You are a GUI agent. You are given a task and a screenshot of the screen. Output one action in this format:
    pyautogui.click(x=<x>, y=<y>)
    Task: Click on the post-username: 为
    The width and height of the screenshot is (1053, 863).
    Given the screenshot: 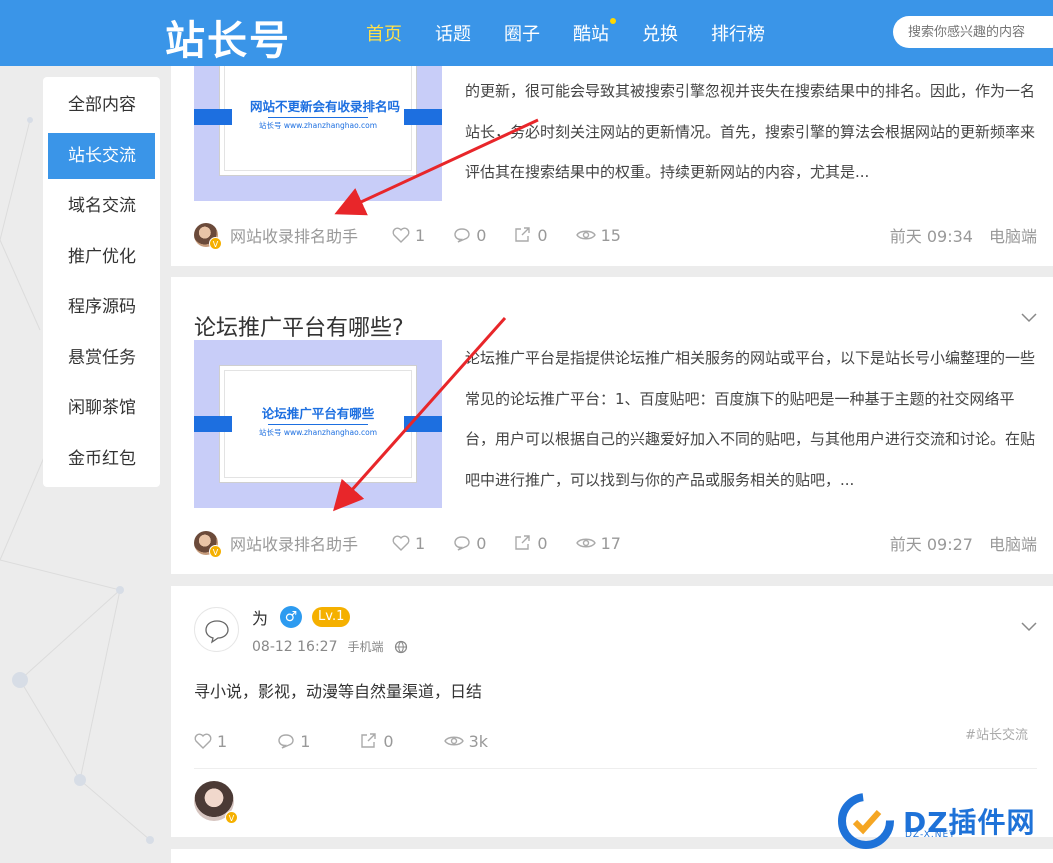 What is the action you would take?
    pyautogui.click(x=260, y=617)
    